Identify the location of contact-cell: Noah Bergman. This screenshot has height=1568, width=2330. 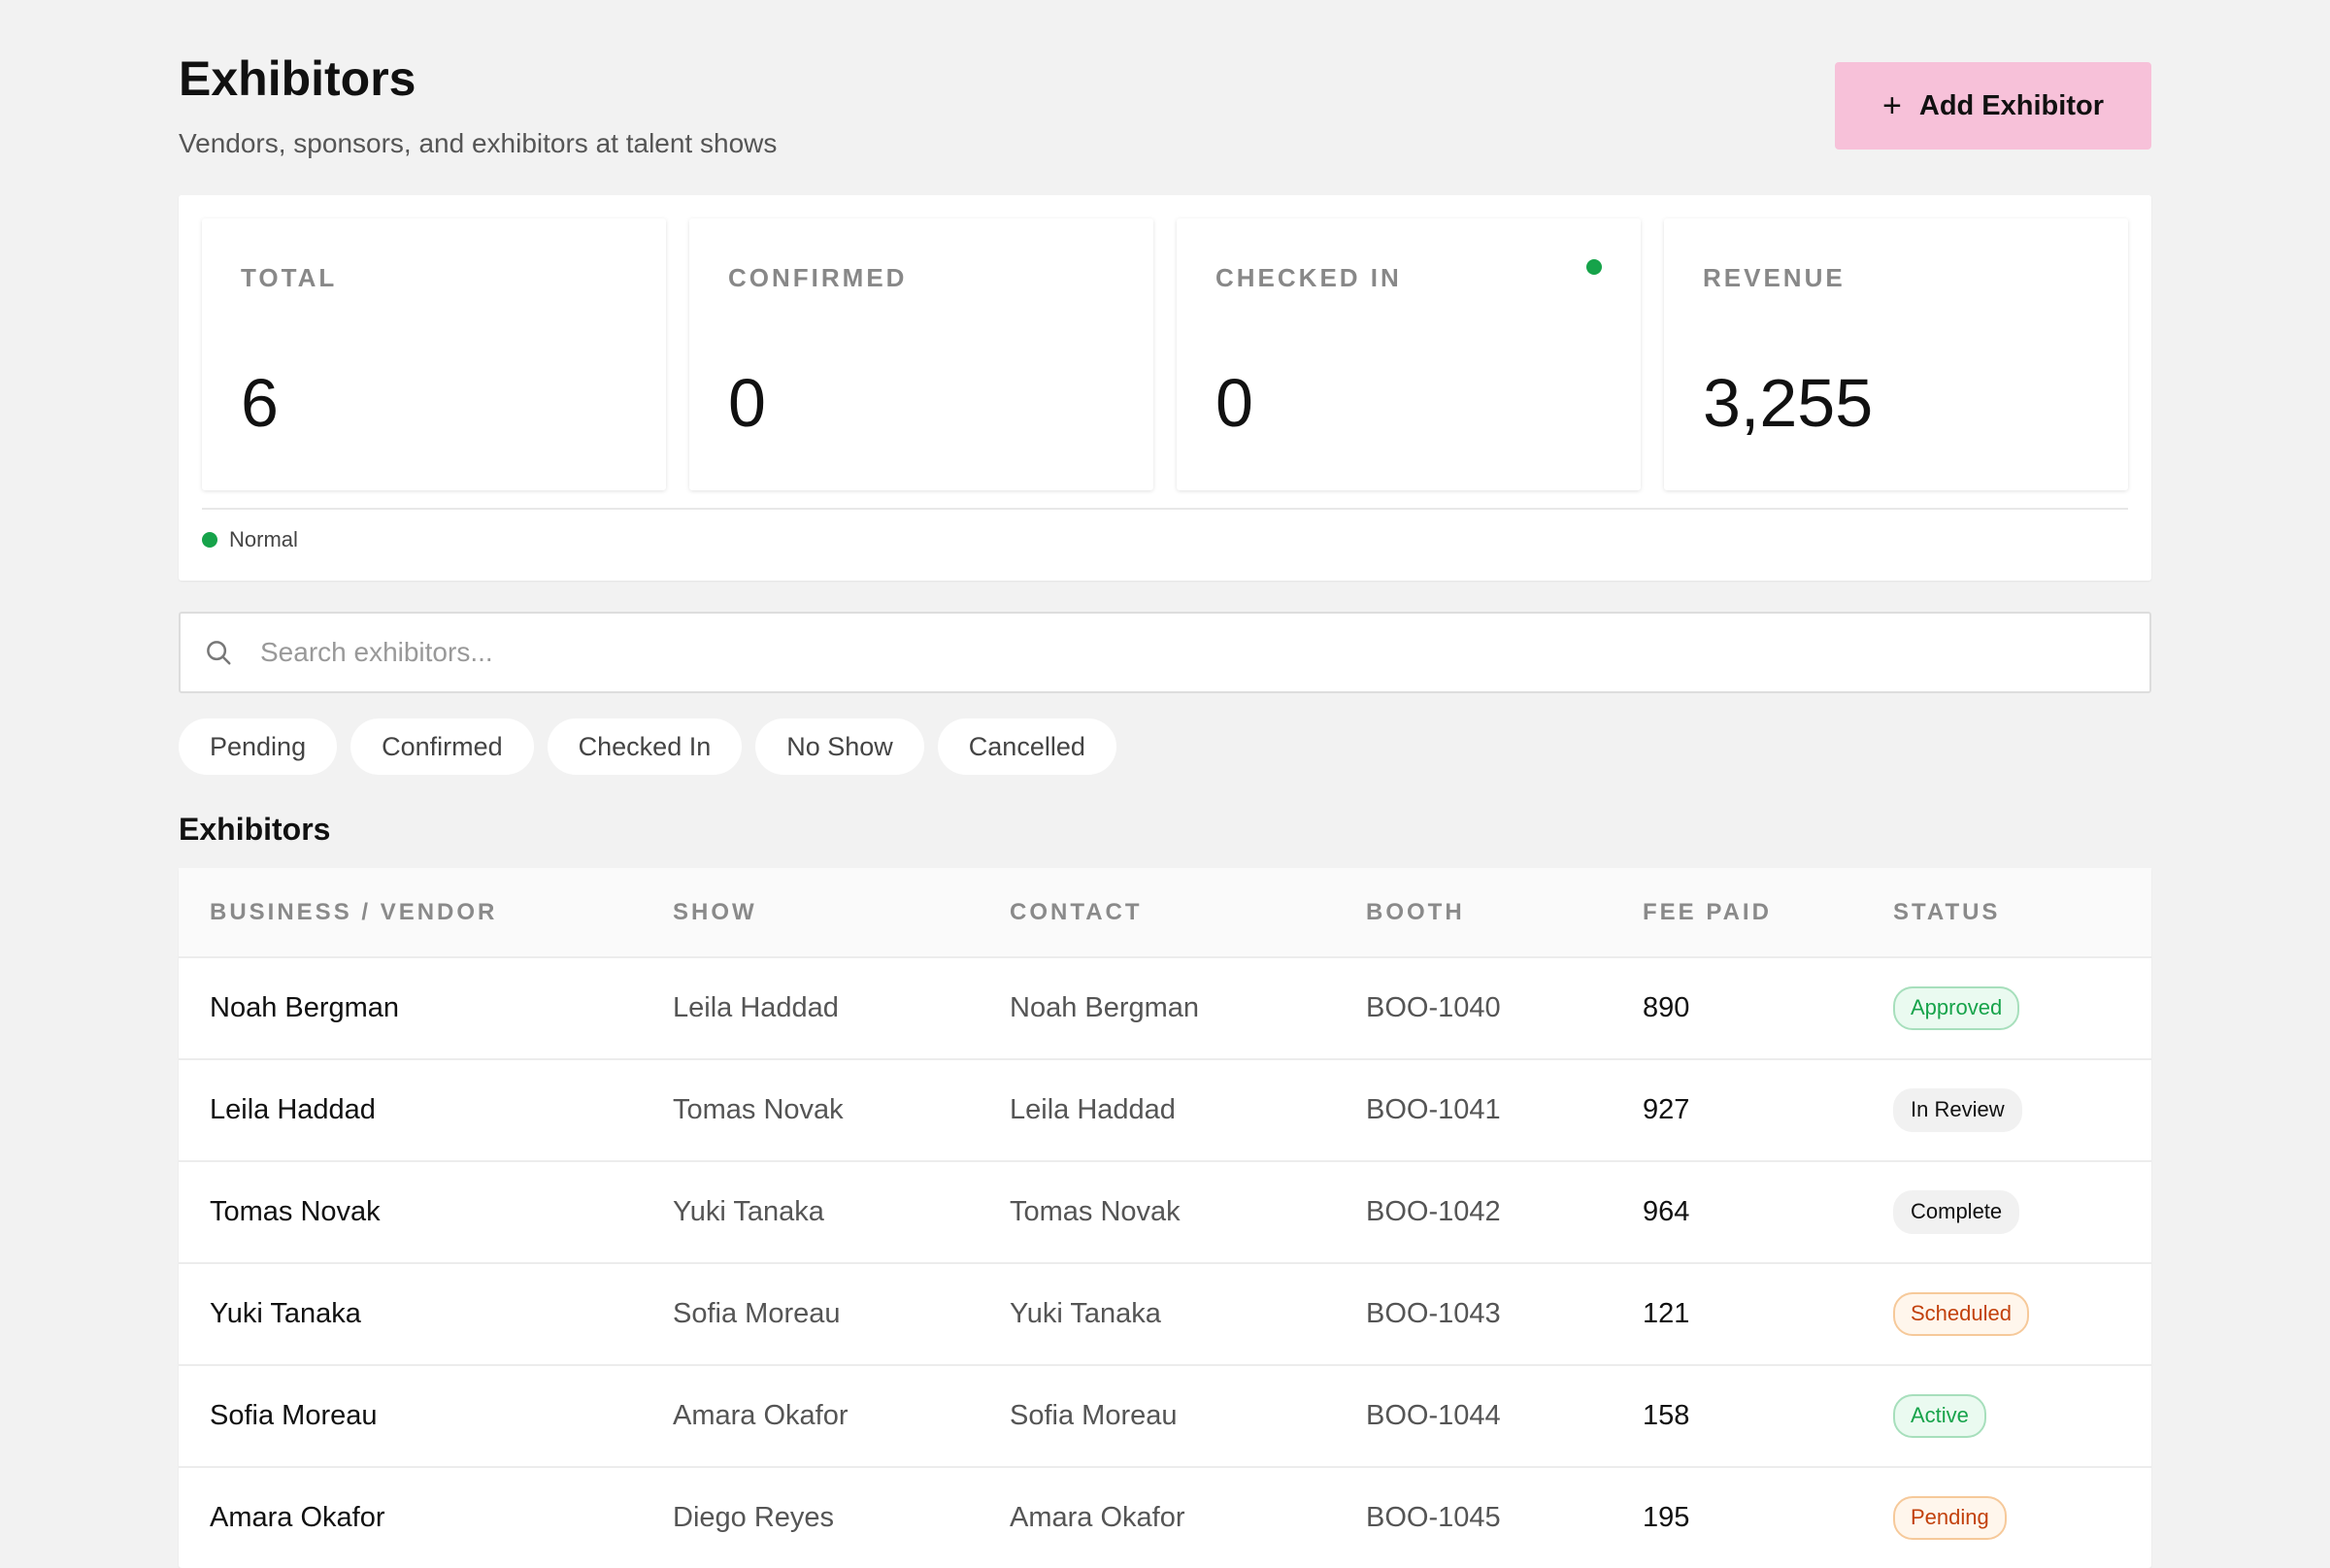
(1157, 1007).